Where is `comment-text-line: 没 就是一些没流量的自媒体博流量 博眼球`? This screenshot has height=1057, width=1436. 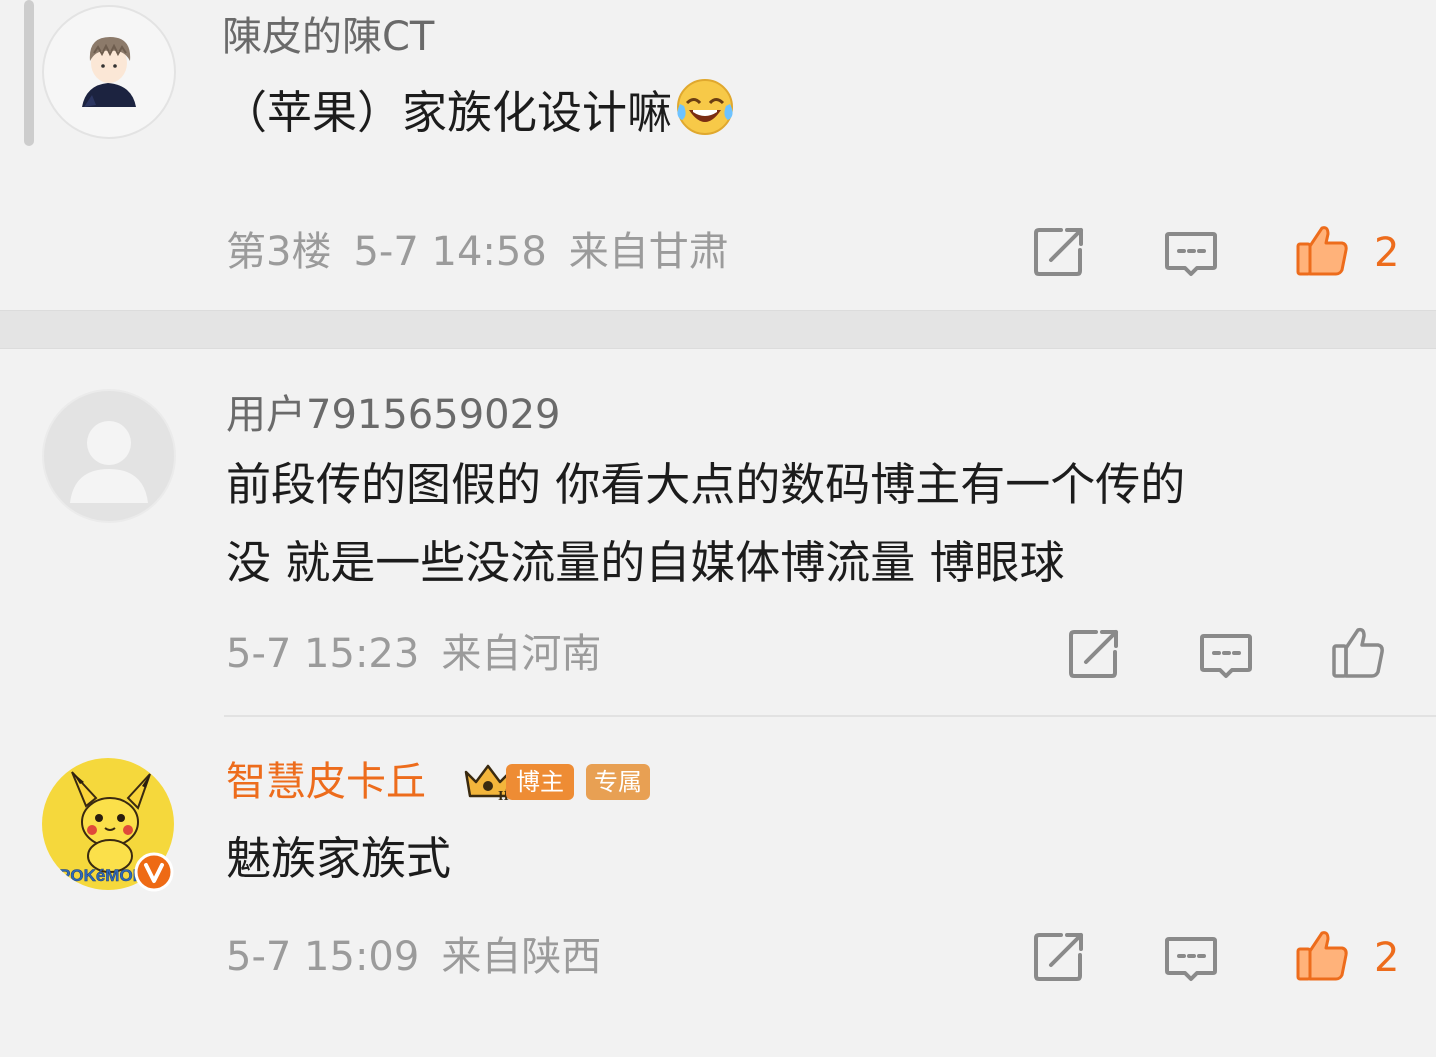 comment-text-line: 没 就是一些没流量的自媒体博流量 博眼球 is located at coordinates (645, 562).